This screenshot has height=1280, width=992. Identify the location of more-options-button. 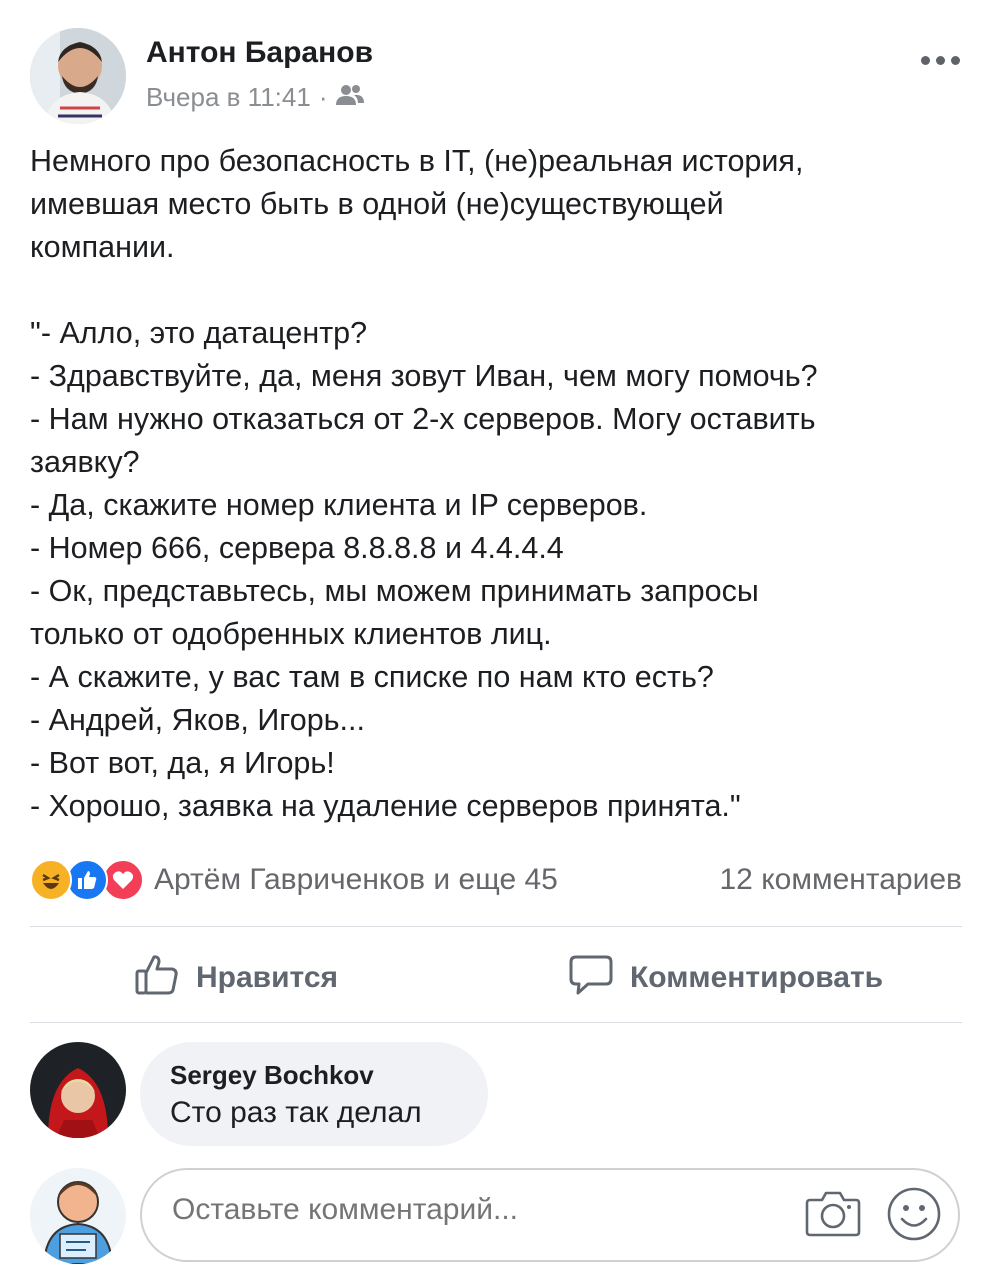
(940, 60).